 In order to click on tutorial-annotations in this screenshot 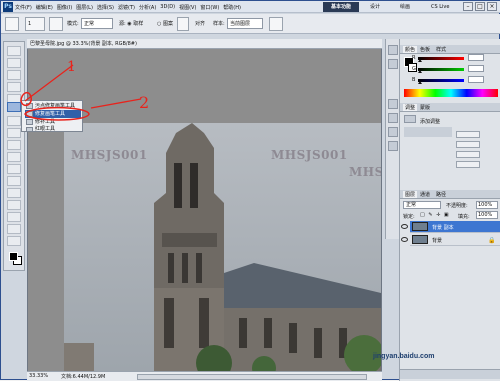, I will do `click(81, 92)`.